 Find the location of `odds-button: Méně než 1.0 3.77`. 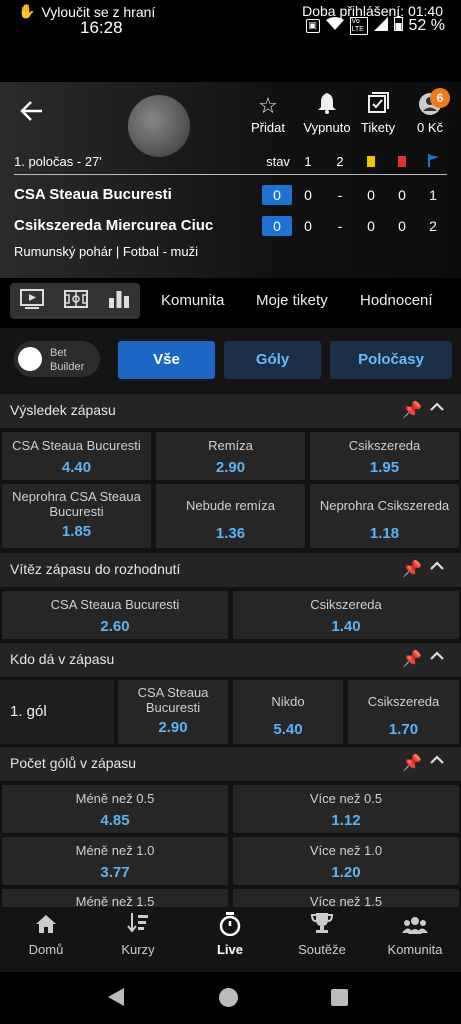

odds-button: Méně než 1.0 3.77 is located at coordinates (115, 861).